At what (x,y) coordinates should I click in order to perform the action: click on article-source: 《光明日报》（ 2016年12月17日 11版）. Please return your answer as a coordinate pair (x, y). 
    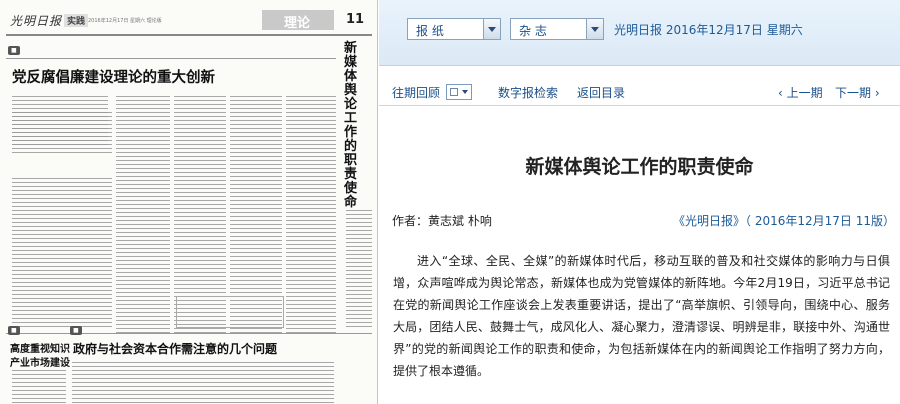
    Looking at the image, I should click on (784, 220).